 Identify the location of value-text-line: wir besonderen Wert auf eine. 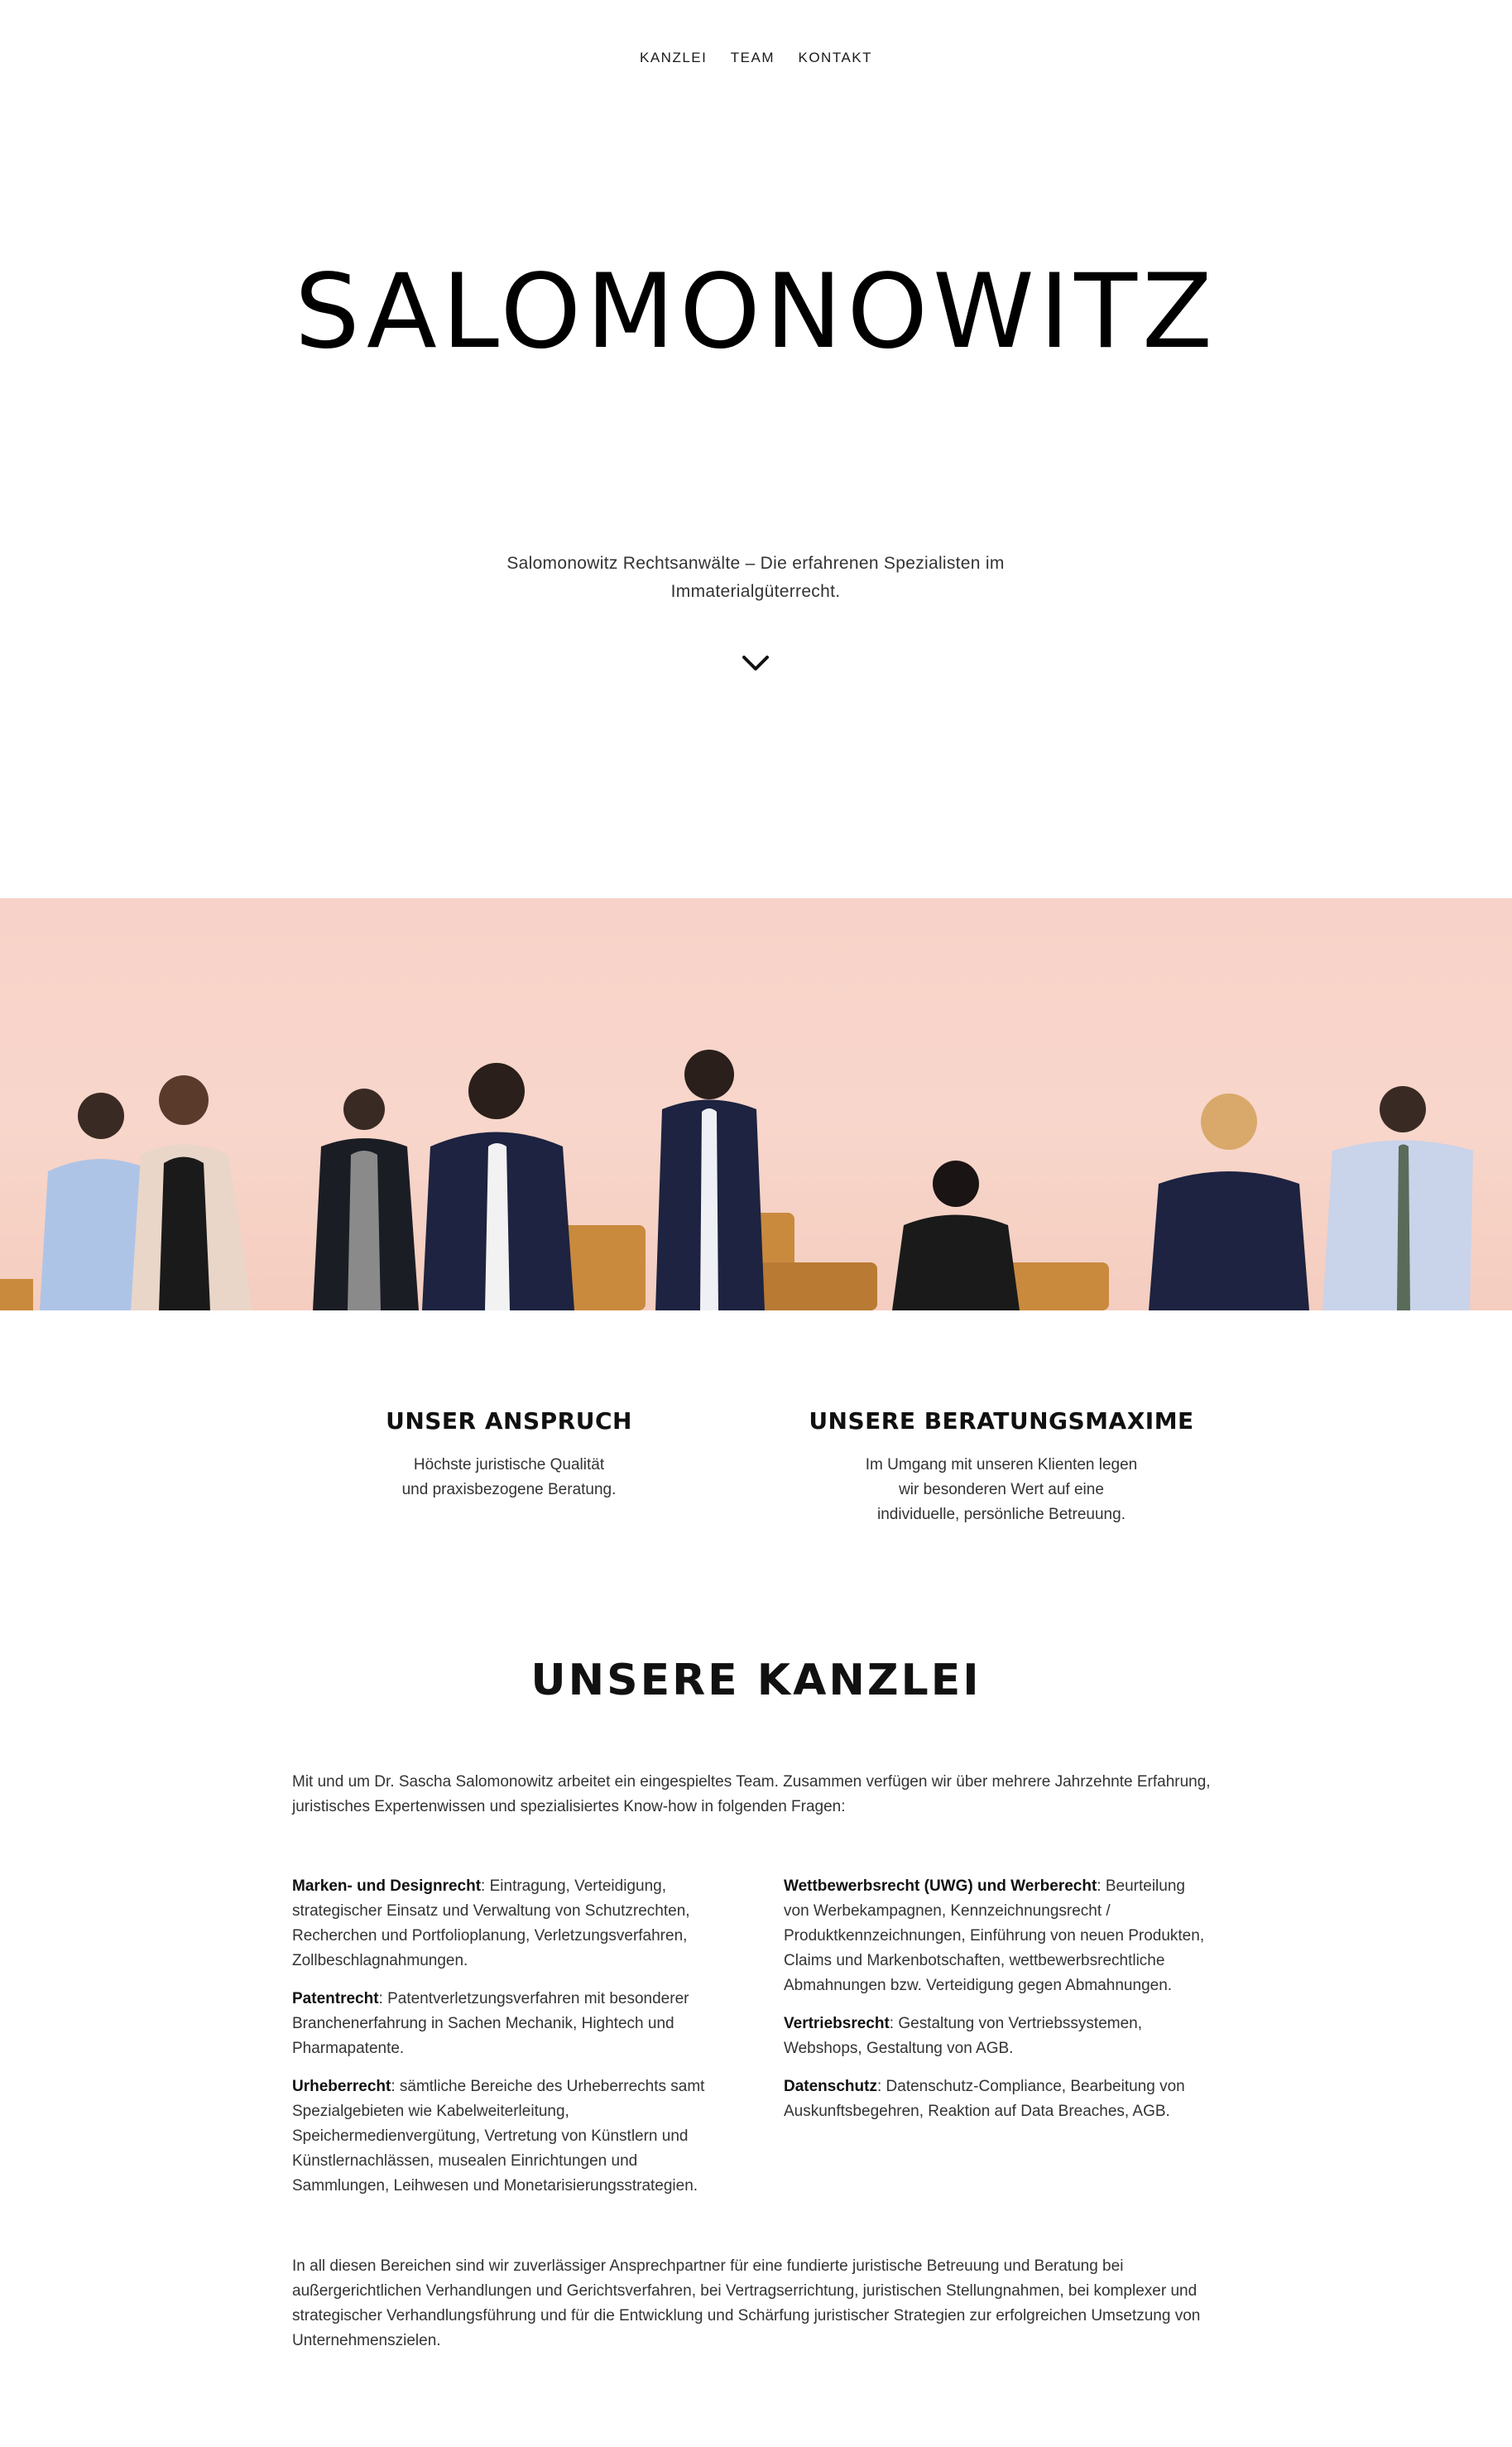
(1001, 1489).